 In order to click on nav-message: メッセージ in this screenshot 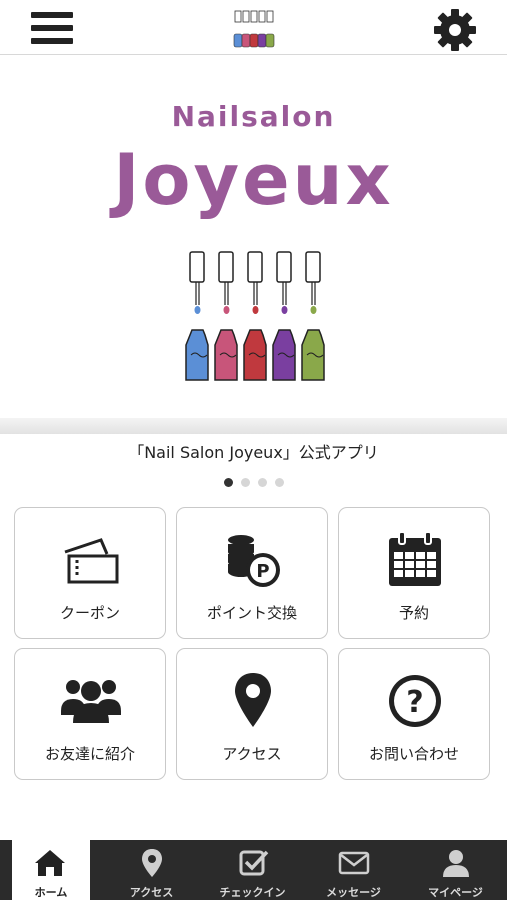, I will do `click(353, 870)`.